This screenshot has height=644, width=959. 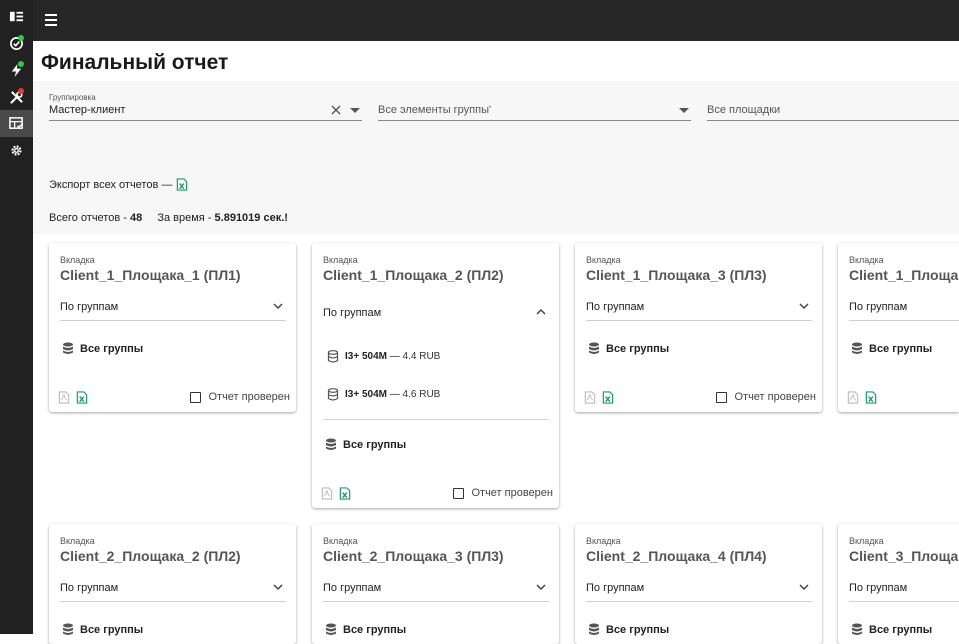 I want to click on page-title: Финальный отчет, so click(x=135, y=62).